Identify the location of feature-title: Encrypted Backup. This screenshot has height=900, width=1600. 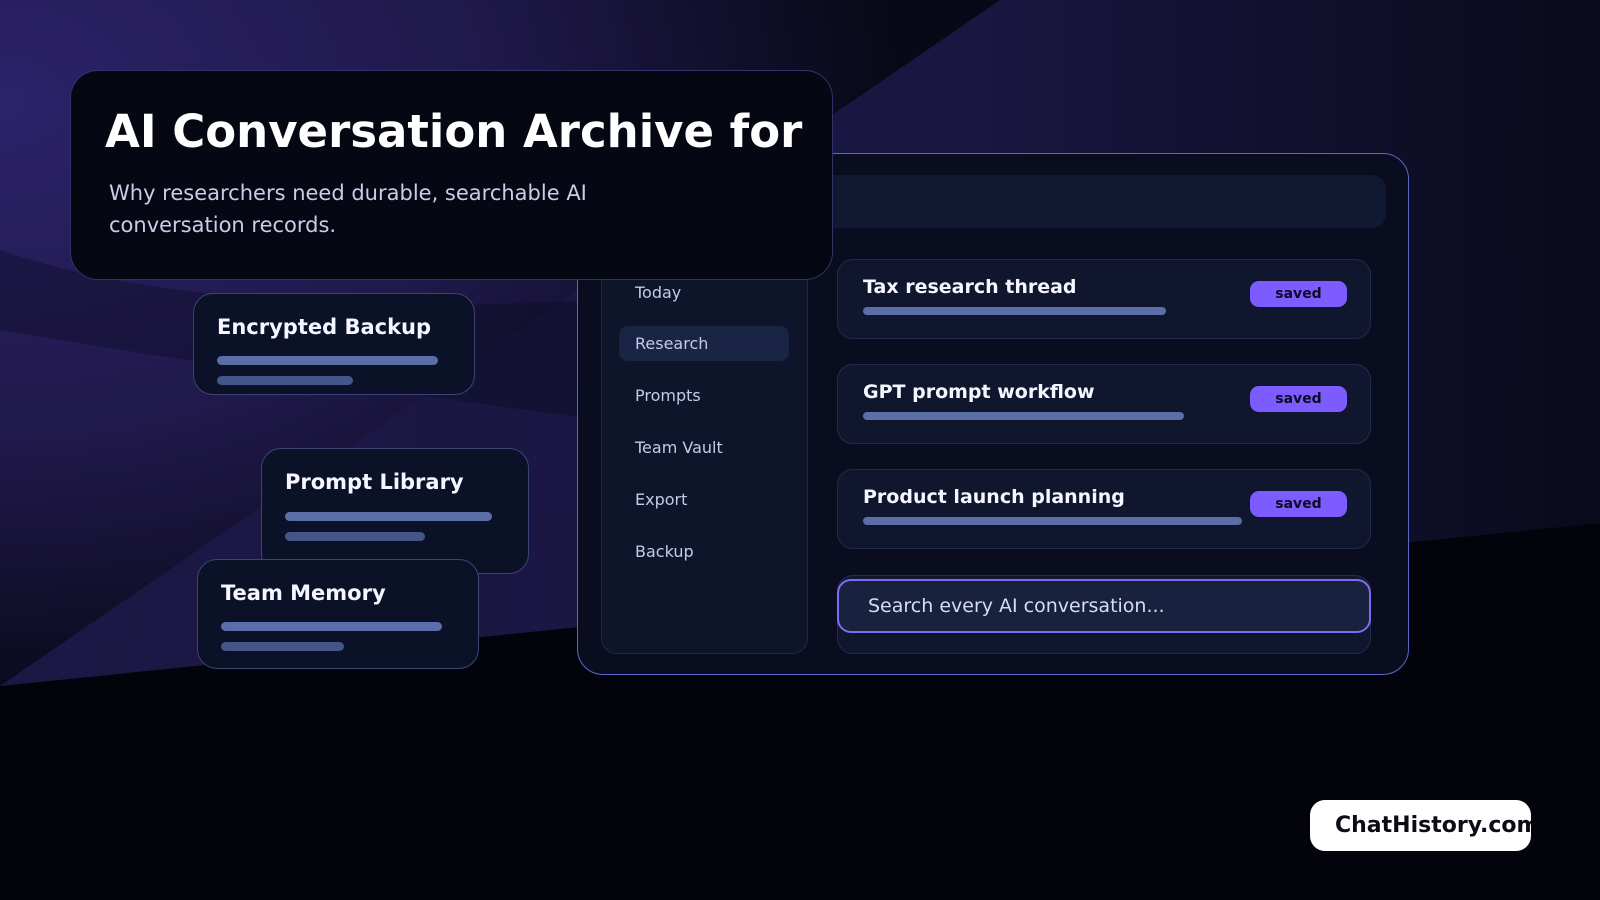
(324, 327).